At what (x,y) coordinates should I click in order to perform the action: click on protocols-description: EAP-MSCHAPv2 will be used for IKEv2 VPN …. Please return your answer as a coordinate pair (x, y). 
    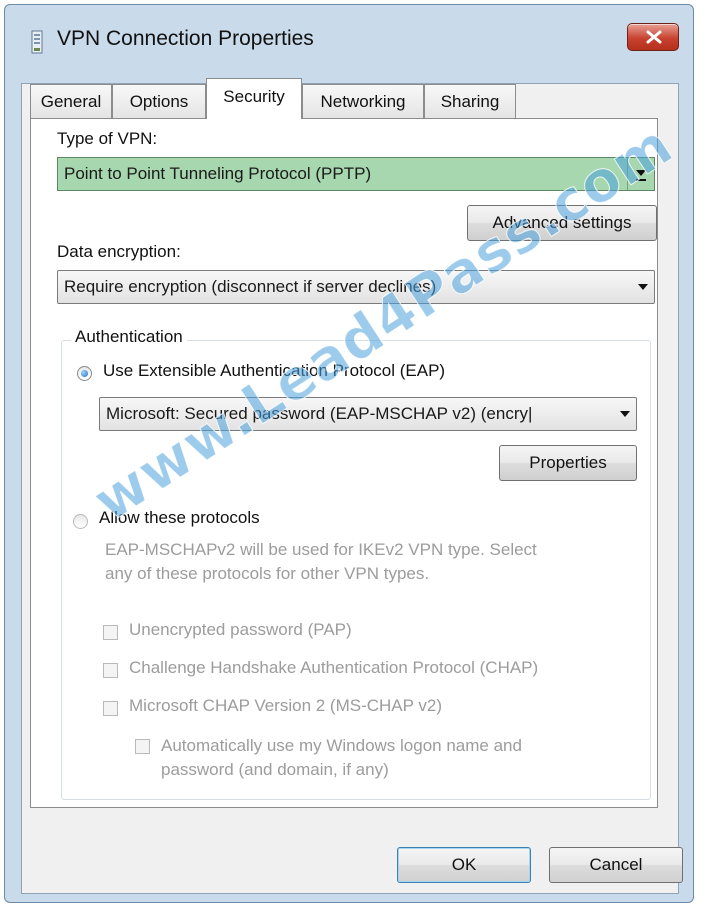
    Looking at the image, I should click on (365, 562).